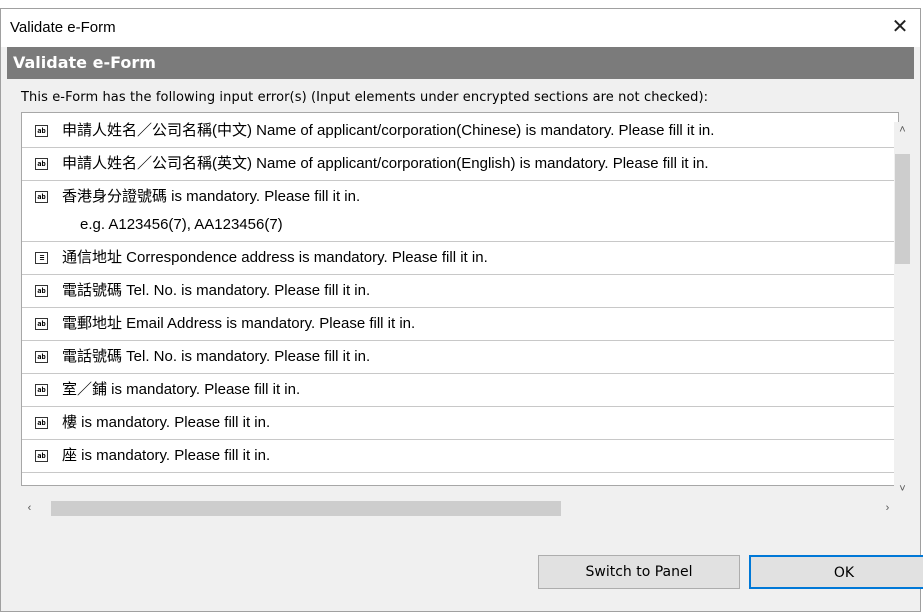  What do you see at coordinates (63, 27) in the screenshot?
I see `window-title: Validate e-Form` at bounding box center [63, 27].